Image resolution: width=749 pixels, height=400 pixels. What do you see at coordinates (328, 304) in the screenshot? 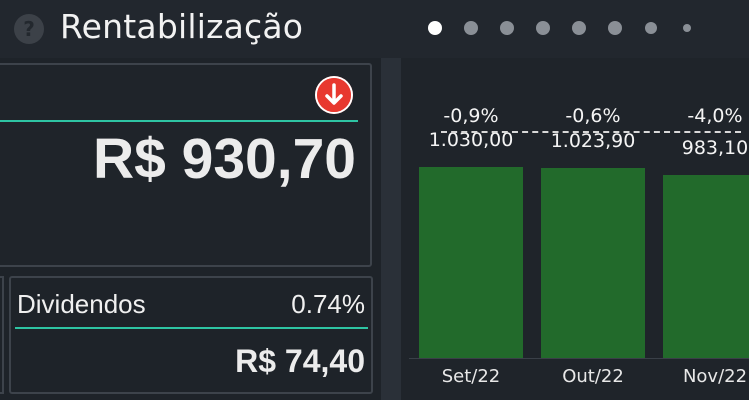
I see `dividends-percent: 0.74%` at bounding box center [328, 304].